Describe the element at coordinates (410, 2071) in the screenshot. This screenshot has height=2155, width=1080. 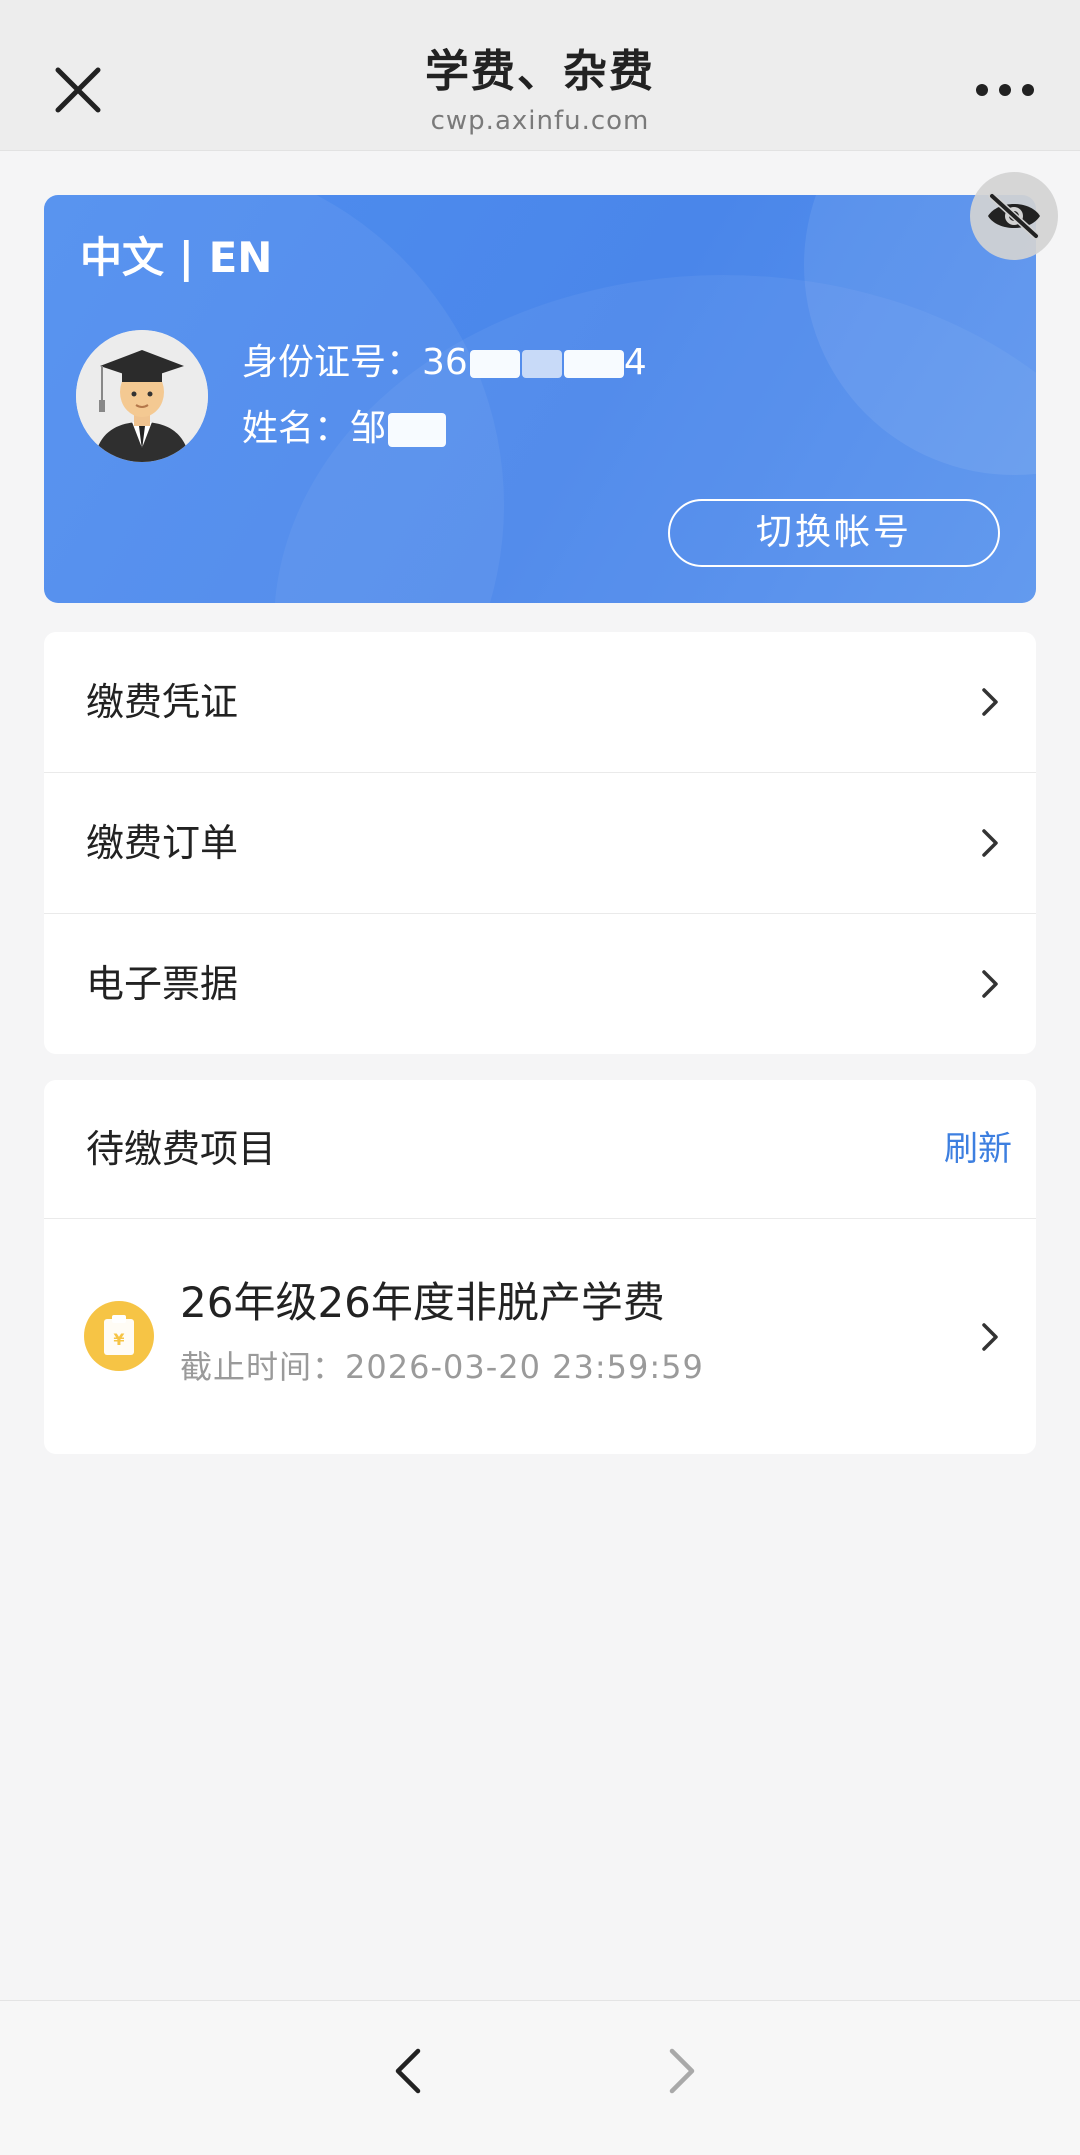
I see `back-arrow-icon` at that location.